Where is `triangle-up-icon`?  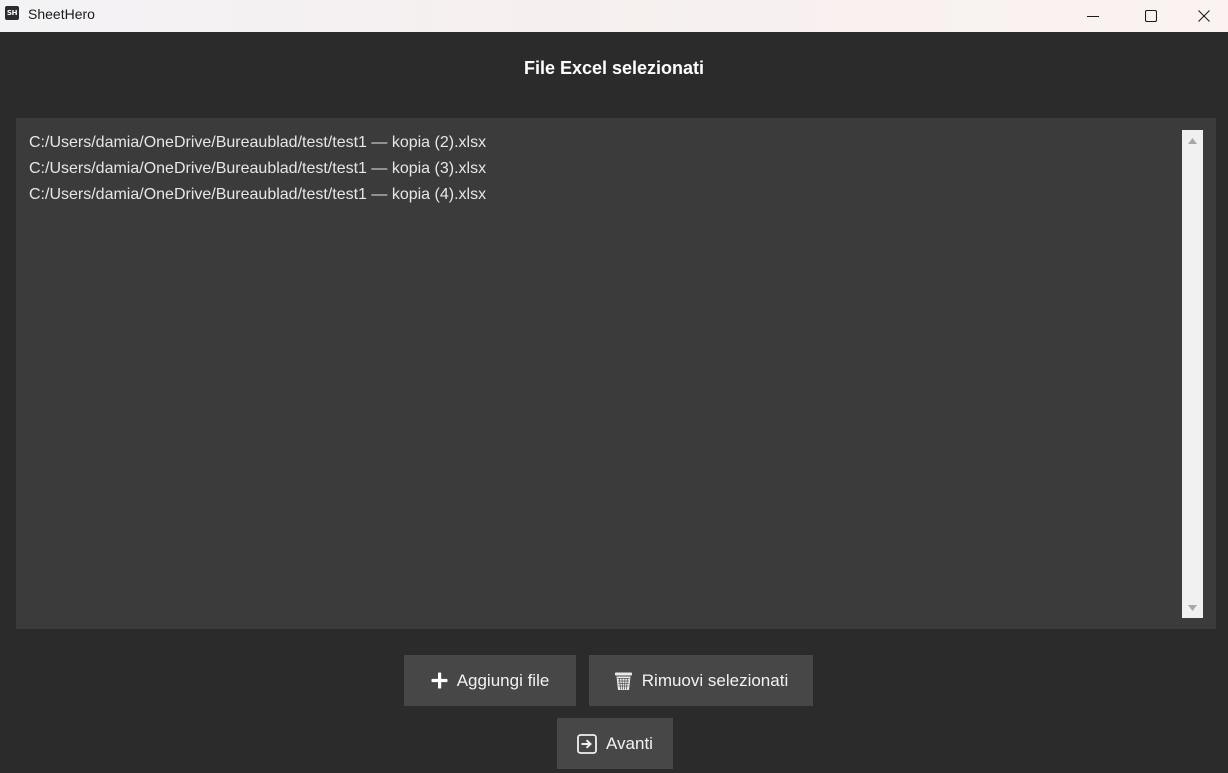
triangle-up-icon is located at coordinates (1192, 140).